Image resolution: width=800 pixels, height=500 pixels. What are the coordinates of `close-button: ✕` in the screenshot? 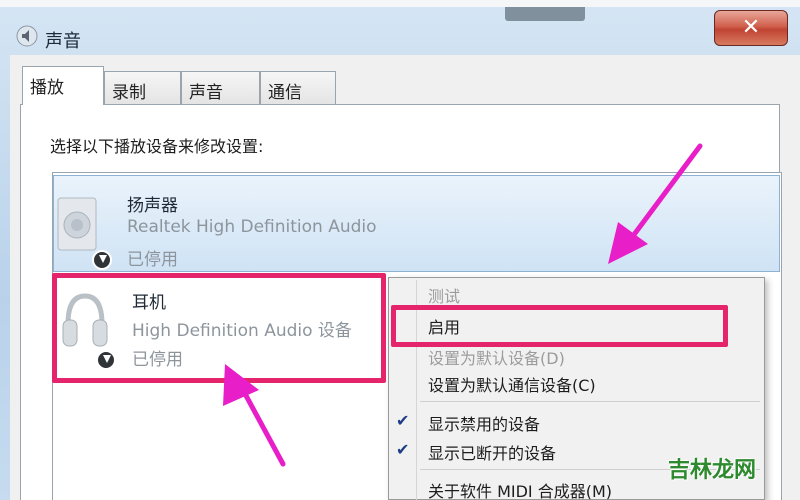 It's located at (751, 28).